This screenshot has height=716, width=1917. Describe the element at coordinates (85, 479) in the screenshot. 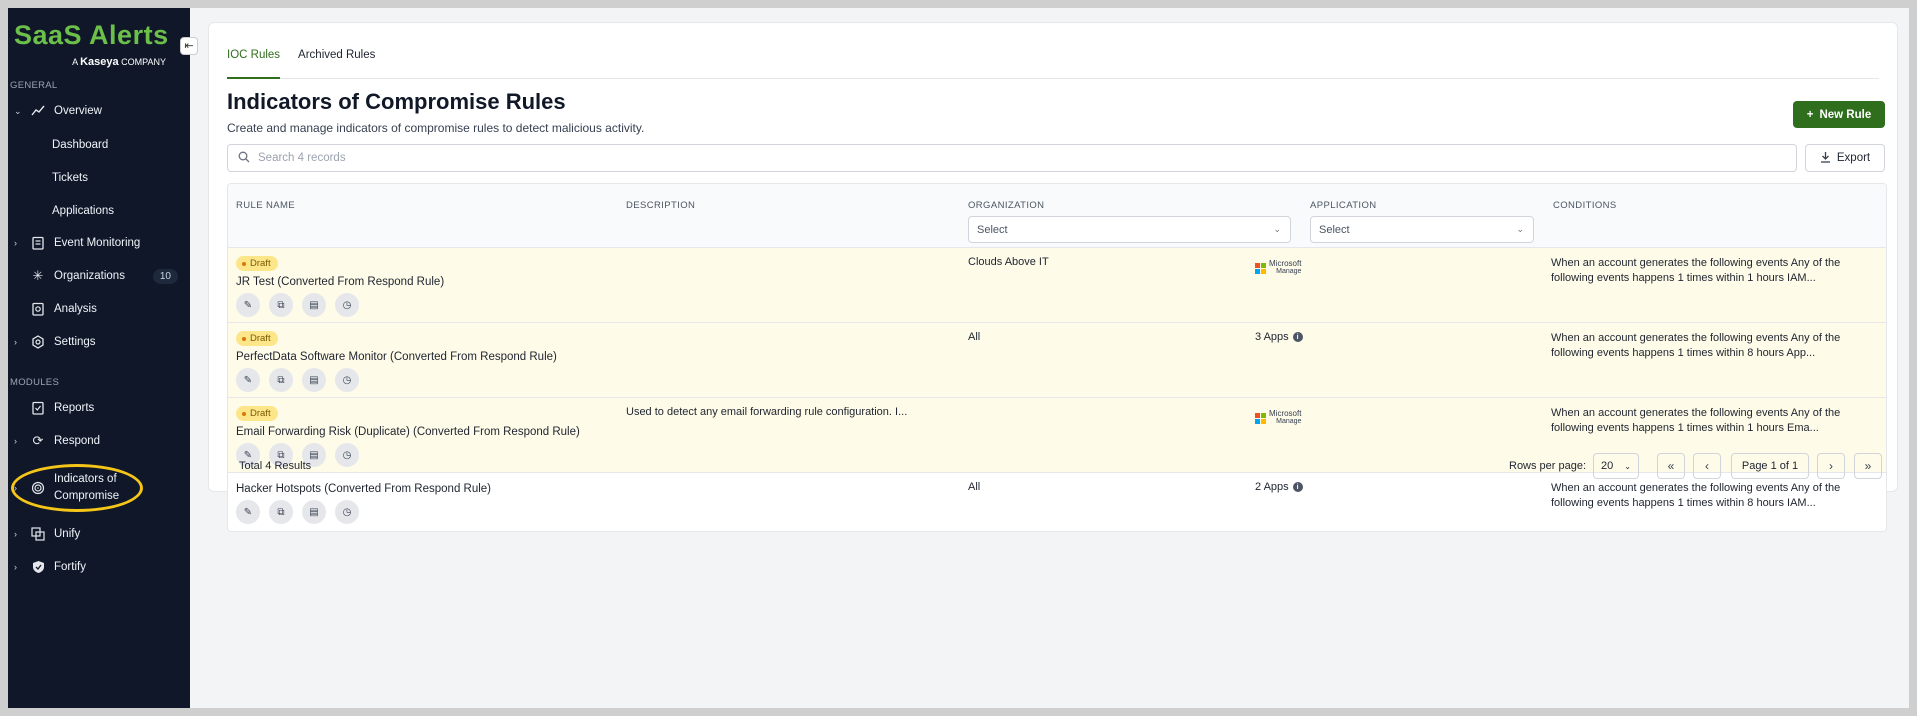

I see `ioc-label-line1: Indicators of` at that location.